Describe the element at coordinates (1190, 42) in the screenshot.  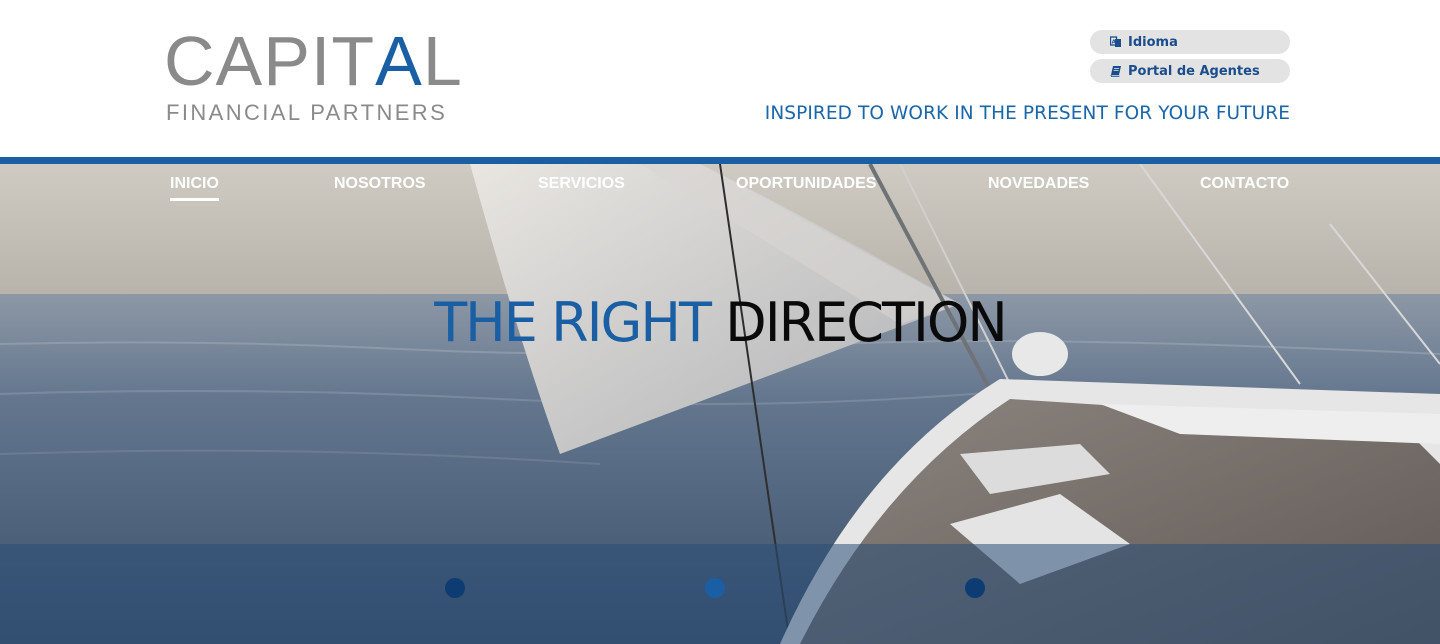
I see `idioma-button: A Idioma` at that location.